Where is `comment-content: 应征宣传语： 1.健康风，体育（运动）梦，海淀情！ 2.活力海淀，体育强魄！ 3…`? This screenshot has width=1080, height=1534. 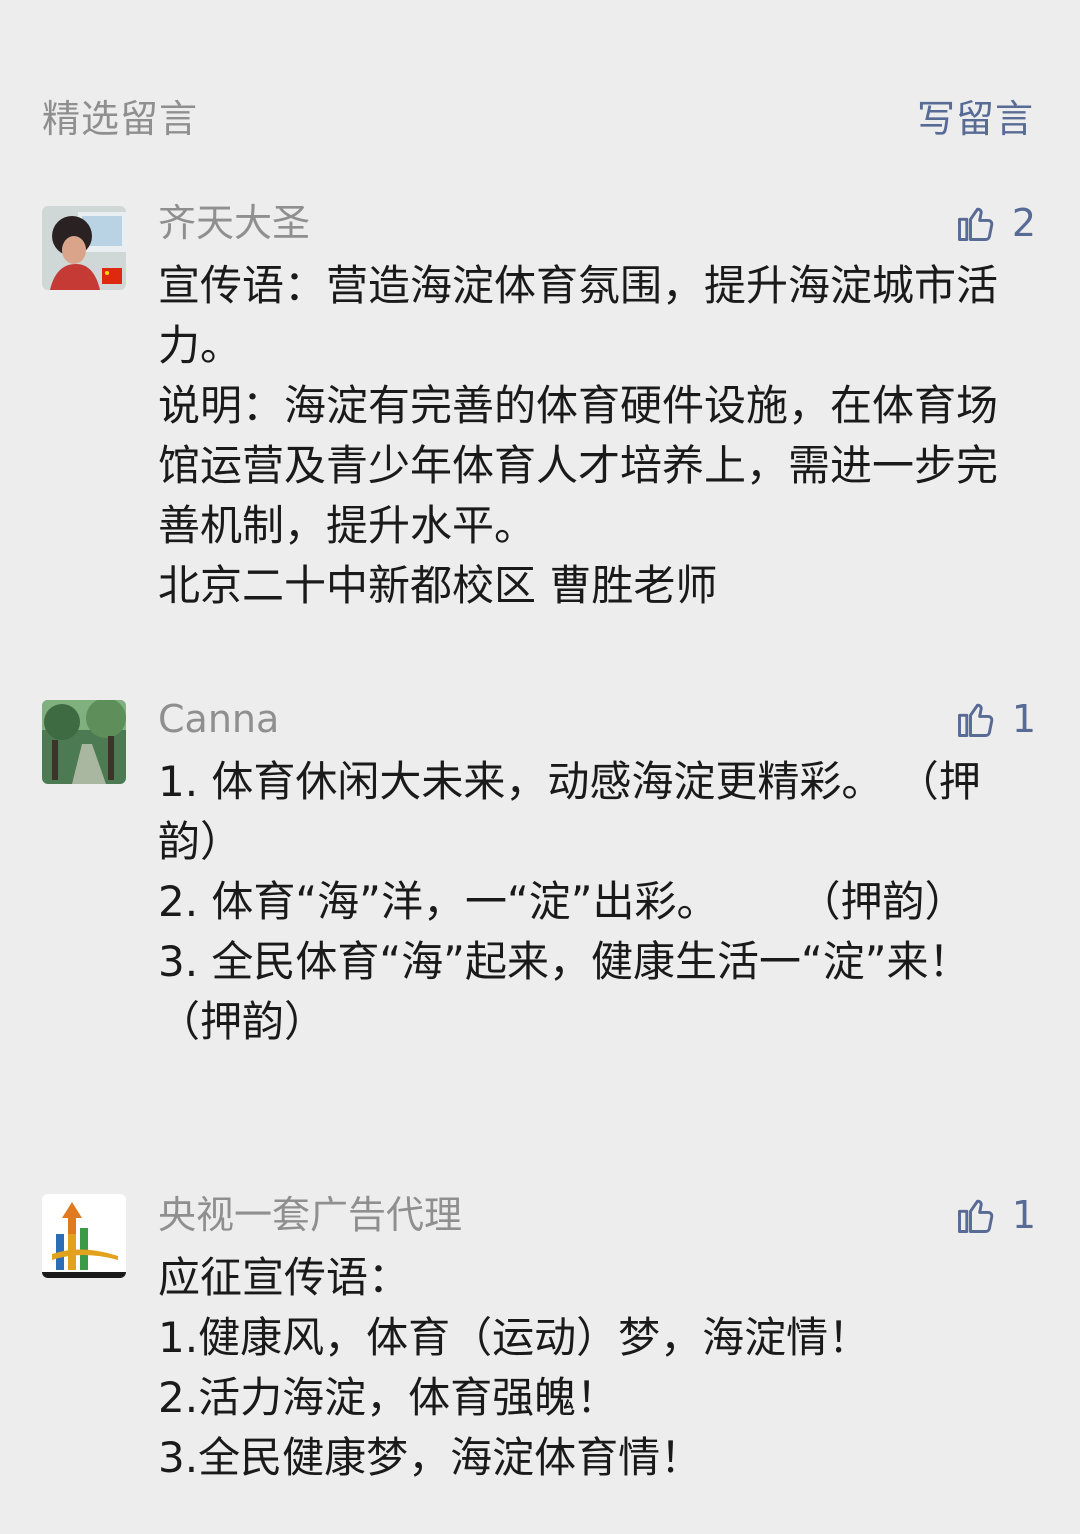 comment-content: 应征宣传语： 1.健康风，体育（运动）梦，海淀情！ 2.活力海淀，体育强魄！ 3… is located at coordinates (514, 1367).